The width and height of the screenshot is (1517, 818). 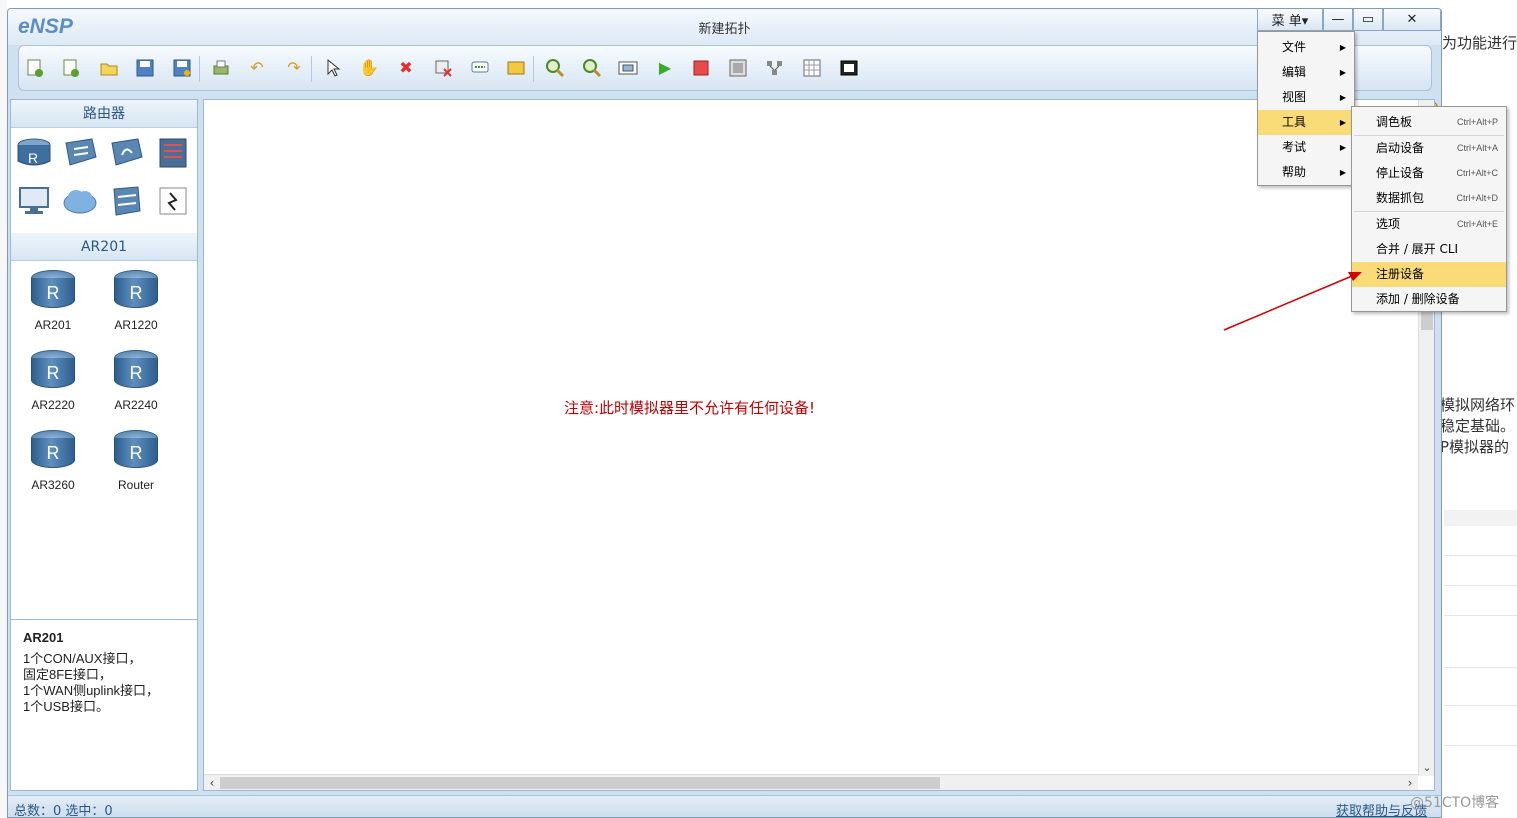 I want to click on new-blank-icon, so click(x=71, y=68).